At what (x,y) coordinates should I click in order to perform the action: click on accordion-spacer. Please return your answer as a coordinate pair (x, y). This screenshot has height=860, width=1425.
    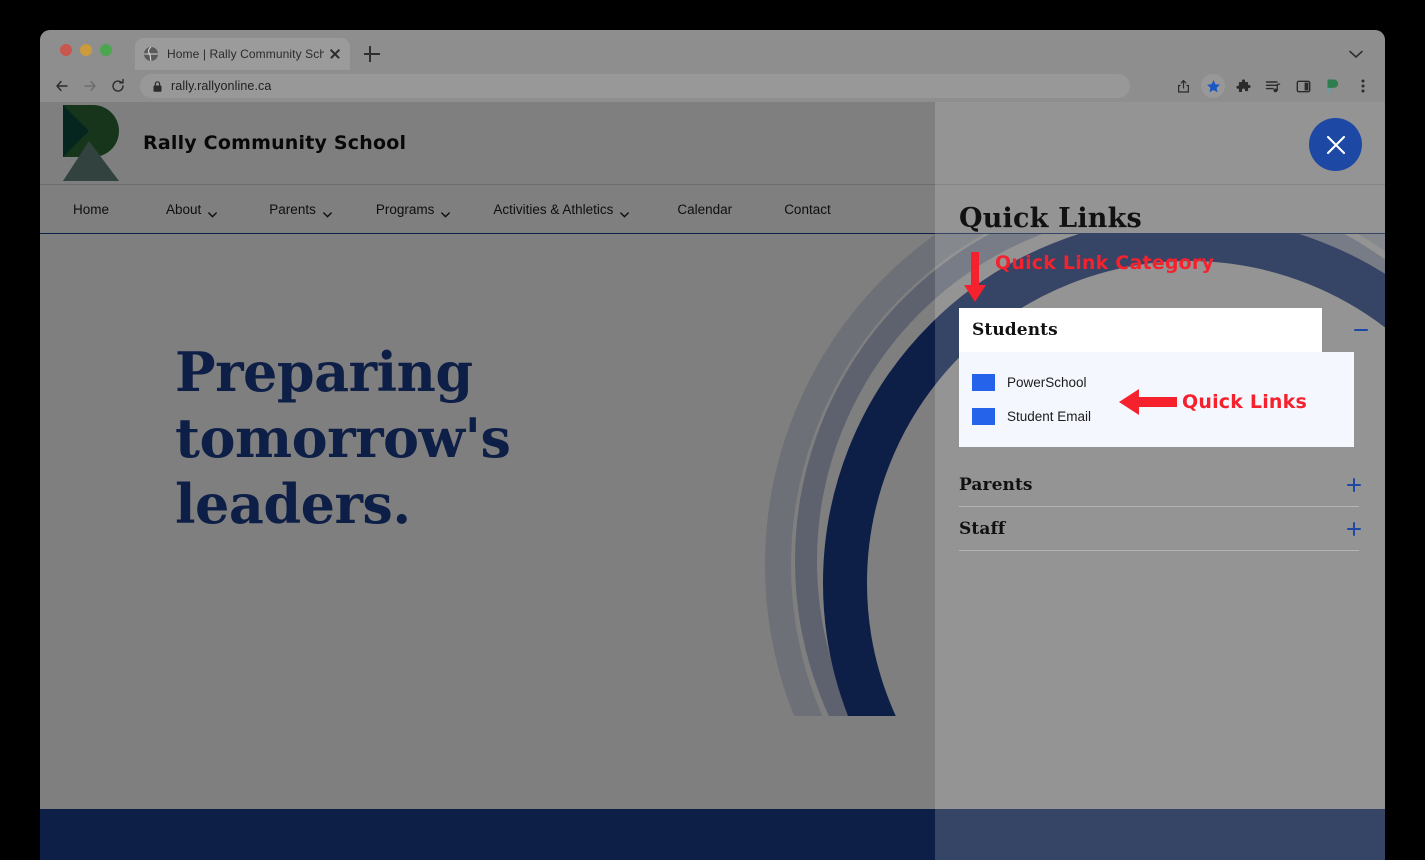
    Looking at the image, I should click on (1159, 455).